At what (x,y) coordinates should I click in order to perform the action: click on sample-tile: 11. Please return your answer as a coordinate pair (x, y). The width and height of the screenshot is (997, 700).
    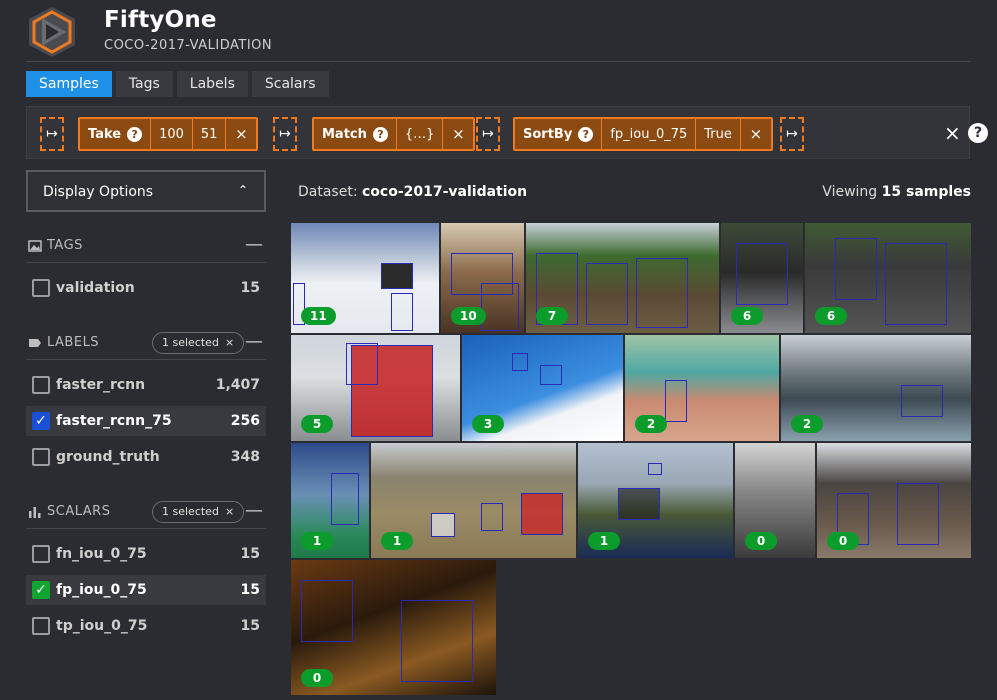
    Looking at the image, I should click on (365, 278).